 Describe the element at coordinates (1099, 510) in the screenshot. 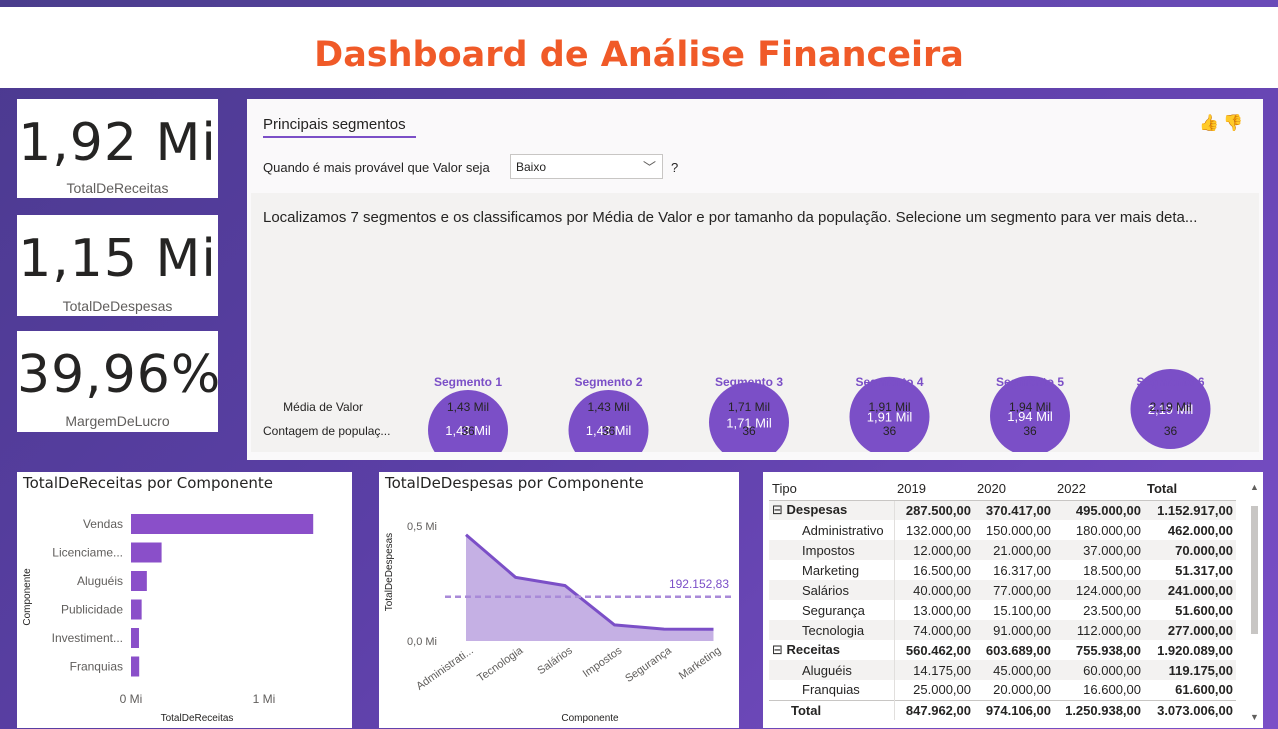

I see `table-cell: 495.000,00` at that location.